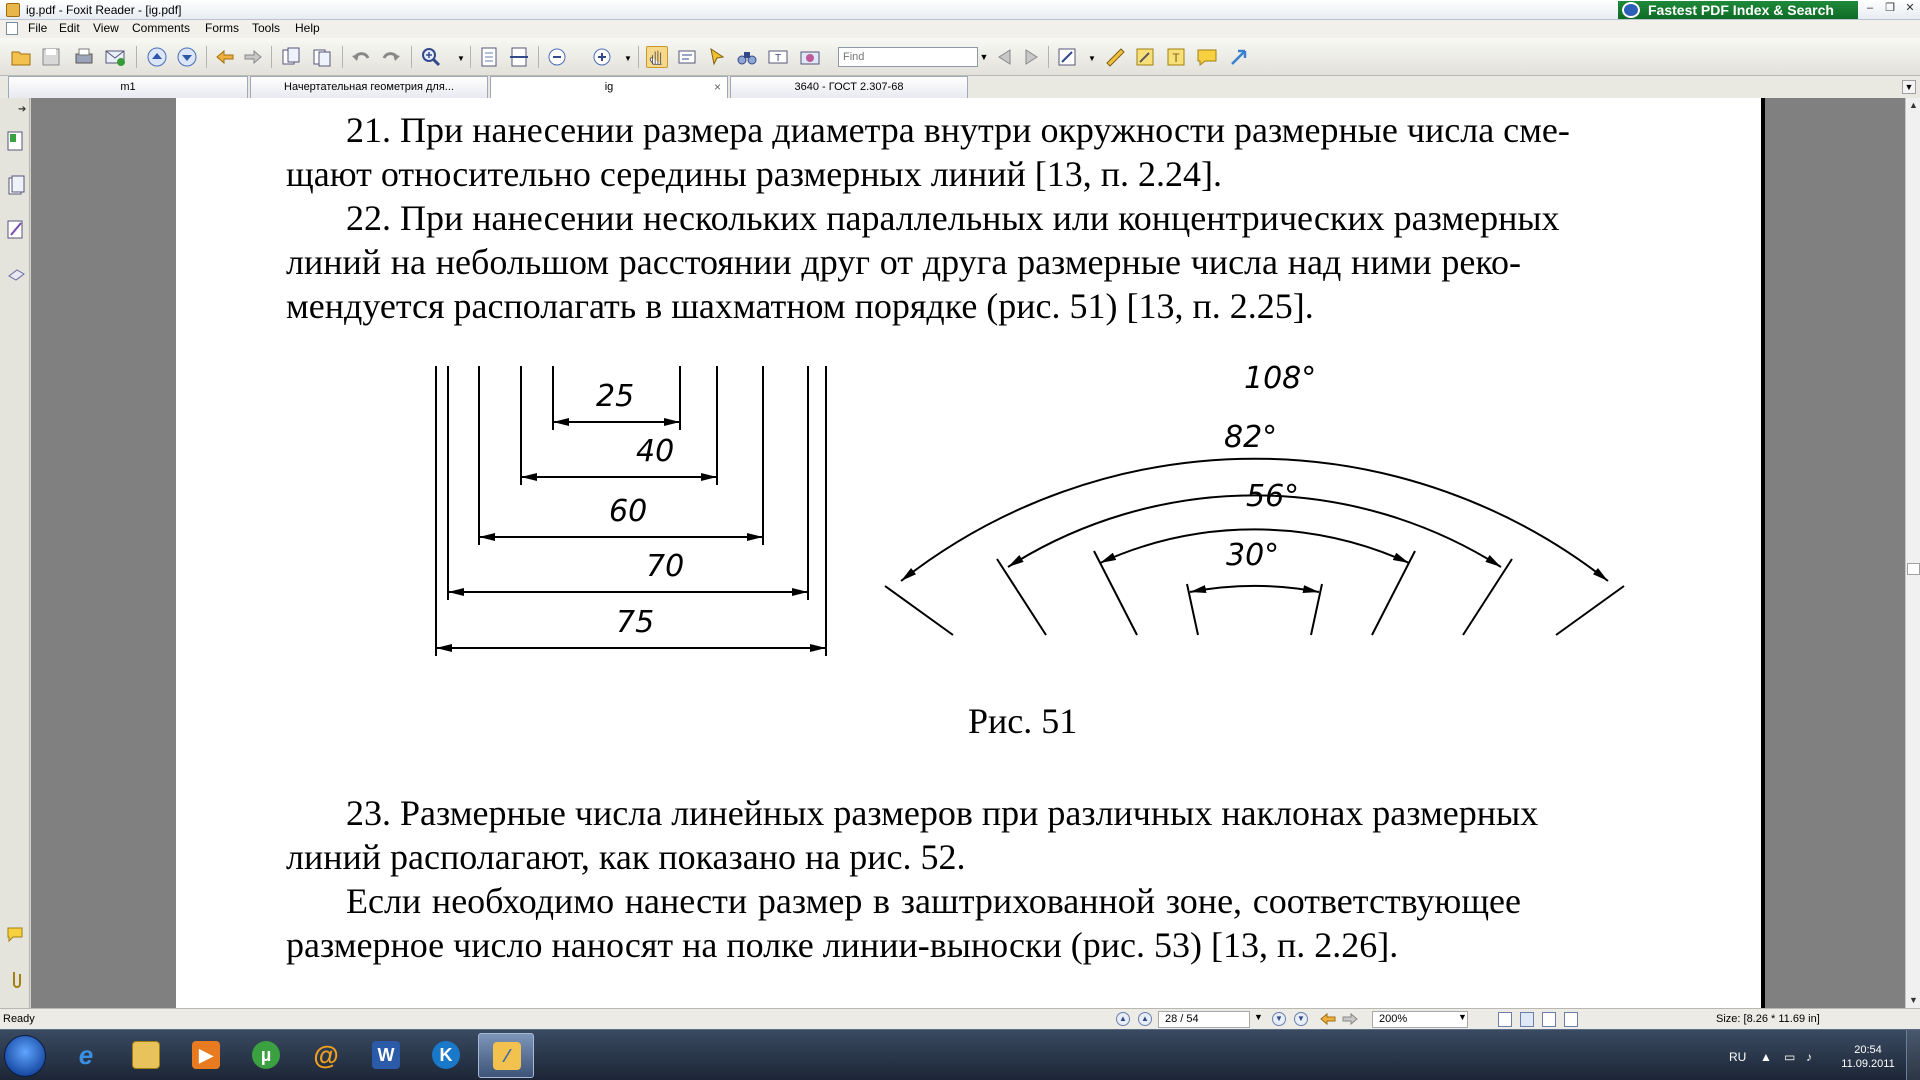 This screenshot has height=1080, width=1920. Describe the element at coordinates (253, 57) in the screenshot. I see `forward-arrow-icon` at that location.